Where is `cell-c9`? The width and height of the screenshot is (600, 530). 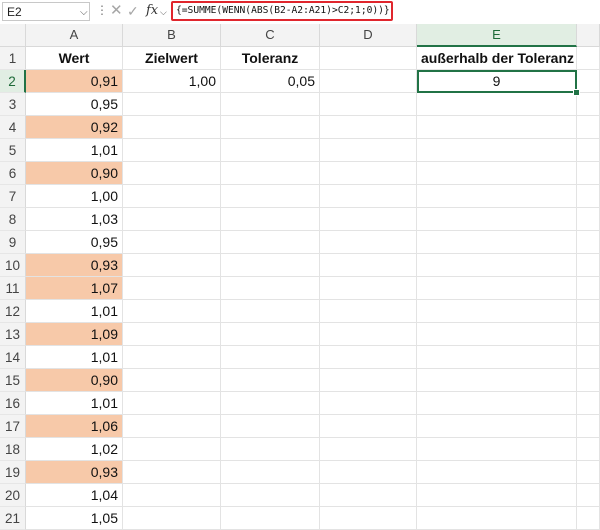
cell-c9 is located at coordinates (270, 242).